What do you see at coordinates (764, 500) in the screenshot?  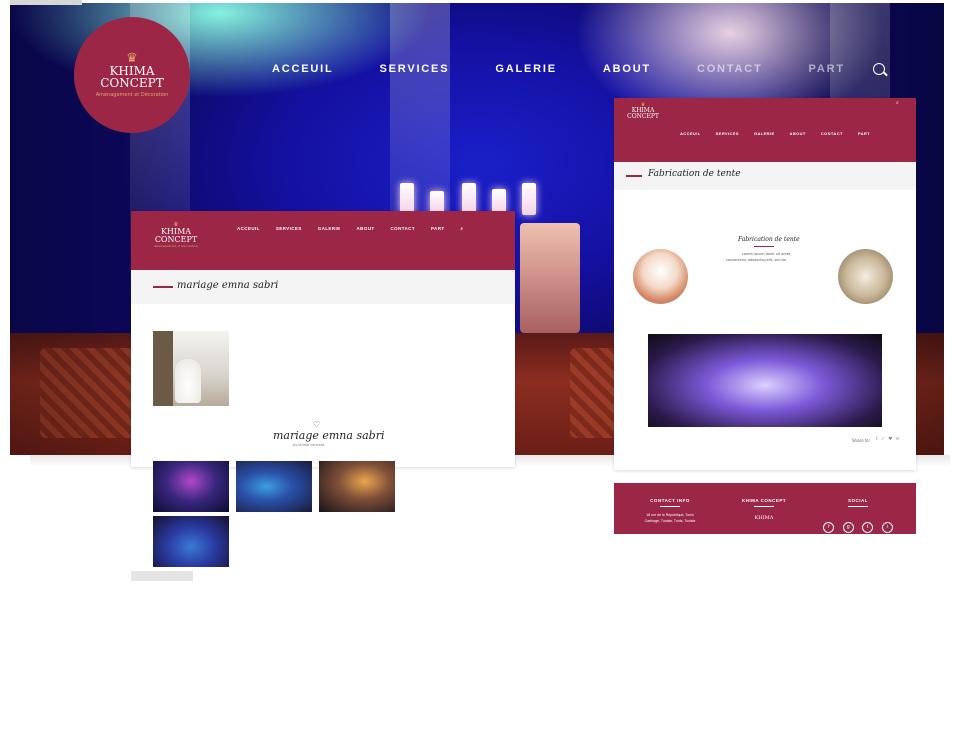 I see `footer-brand-title: KHIMA CONCEPT` at bounding box center [764, 500].